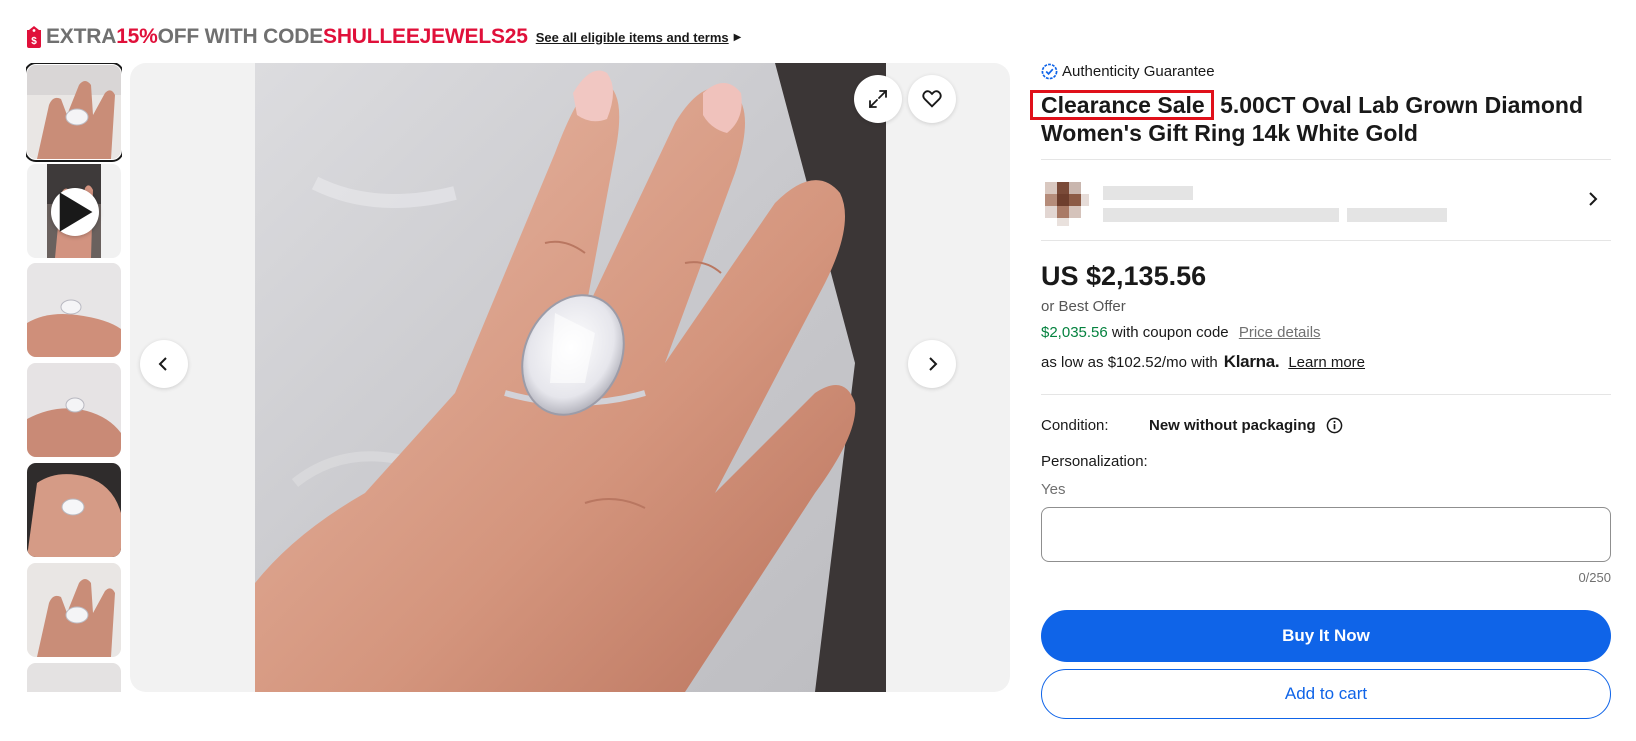 This screenshot has width=1636, height=741. I want to click on seller-stats-redacted, so click(1221, 215).